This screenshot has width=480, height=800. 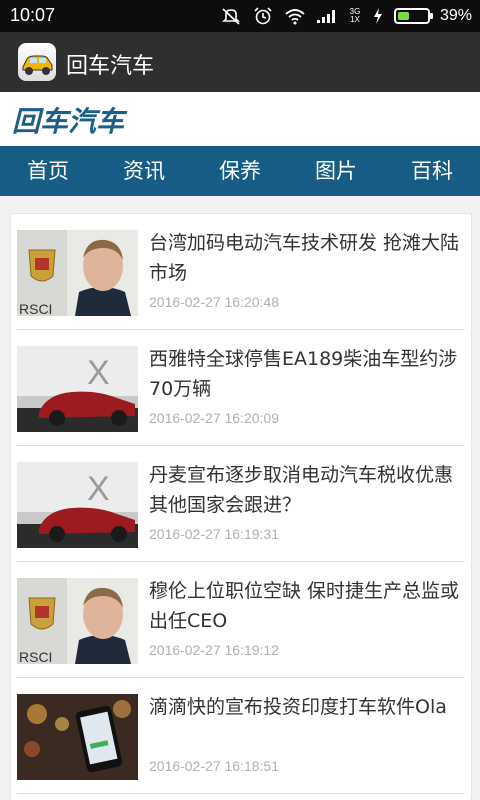 I want to click on category-nav: 首页 资讯 保养 图片 百科, so click(x=240, y=171).